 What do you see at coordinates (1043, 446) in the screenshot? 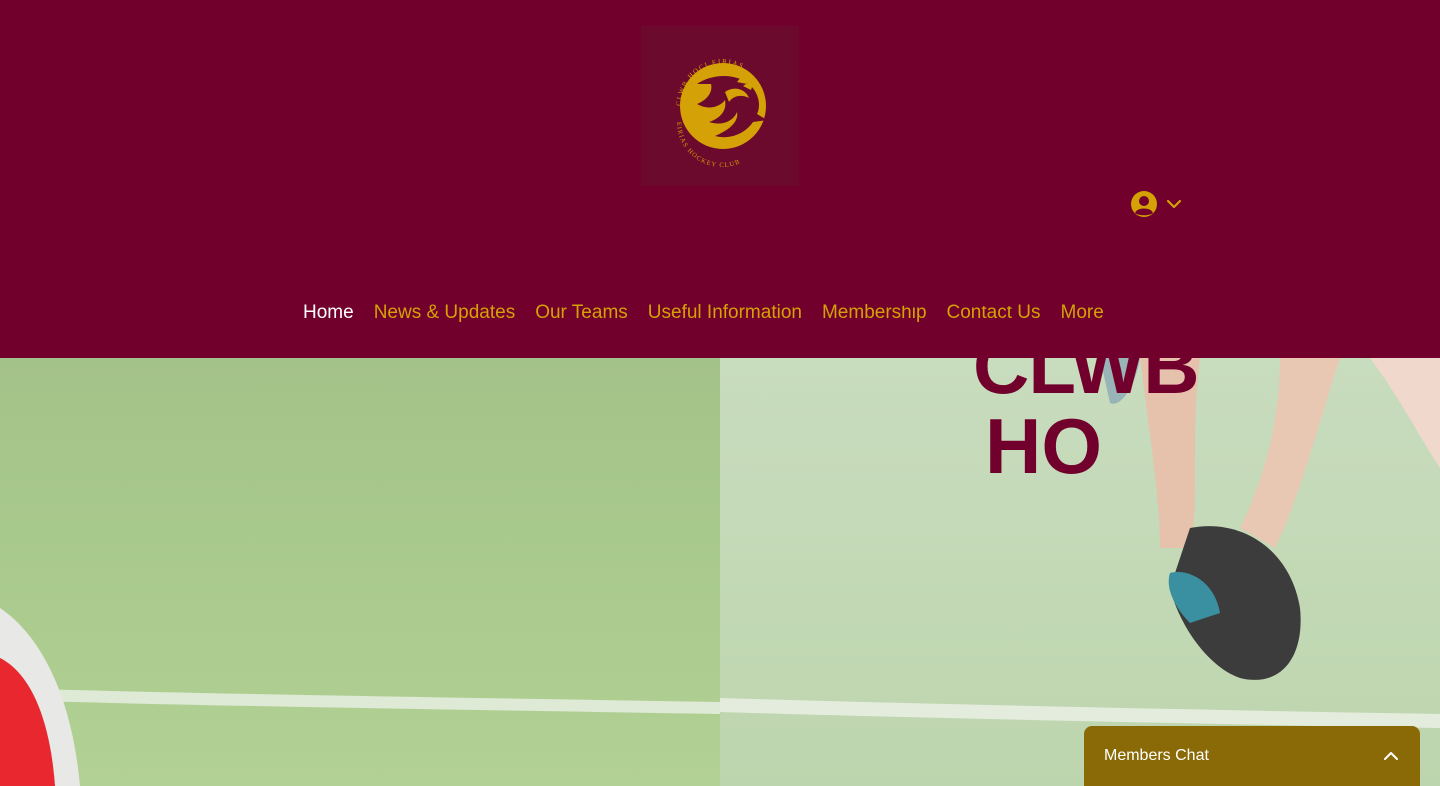
I see `hero-title-line2: HO` at bounding box center [1043, 446].